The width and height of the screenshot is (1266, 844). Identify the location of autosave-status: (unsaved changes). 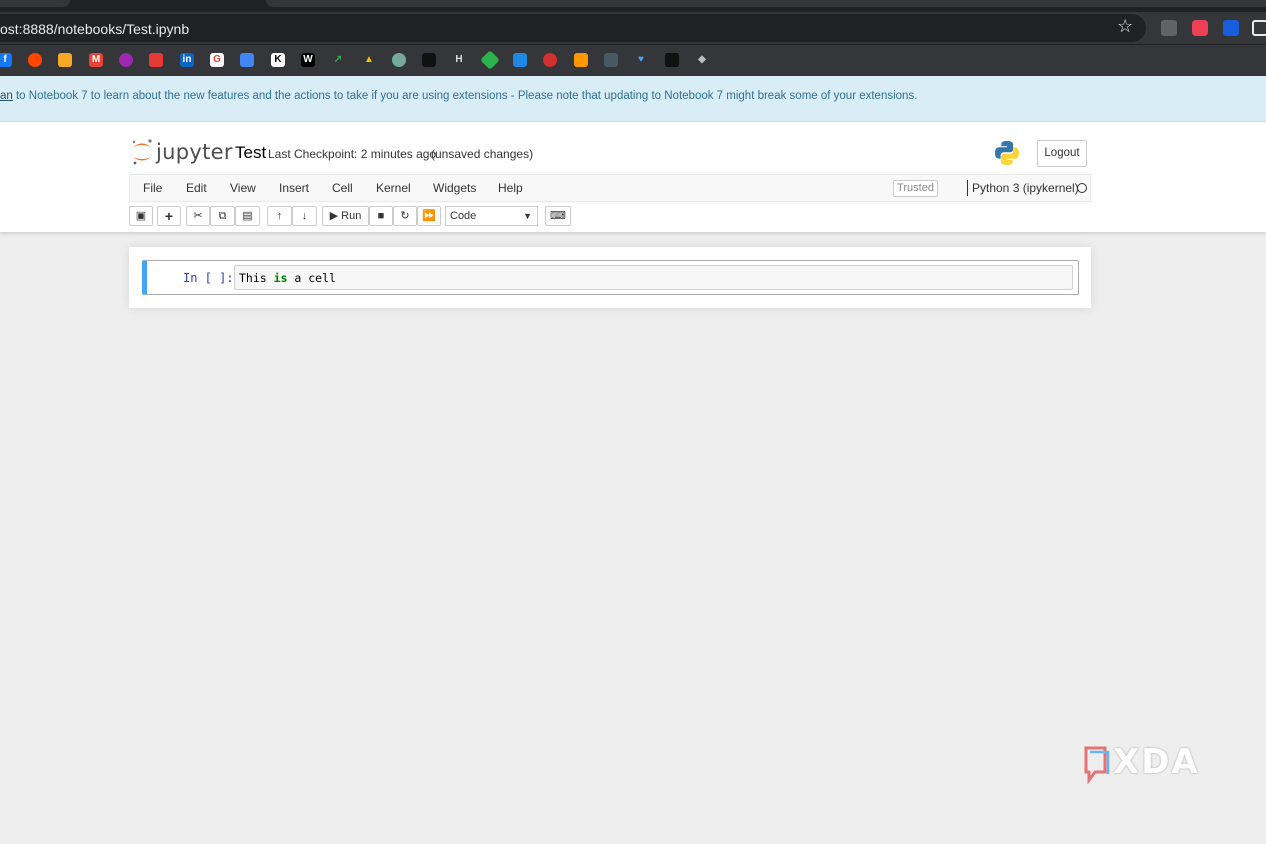
(482, 154).